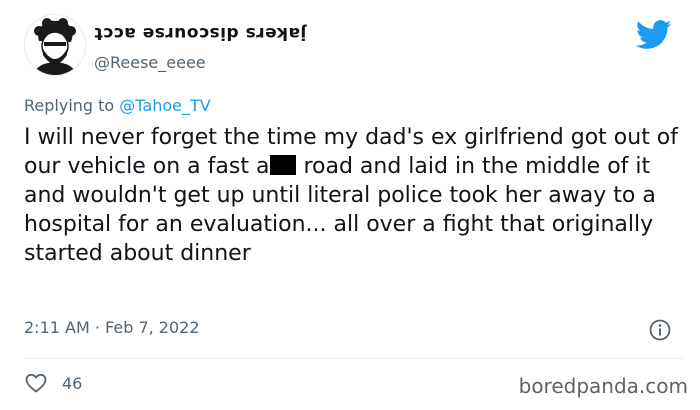 The image size is (700, 410). What do you see at coordinates (72, 383) in the screenshot?
I see `like-count: 46` at bounding box center [72, 383].